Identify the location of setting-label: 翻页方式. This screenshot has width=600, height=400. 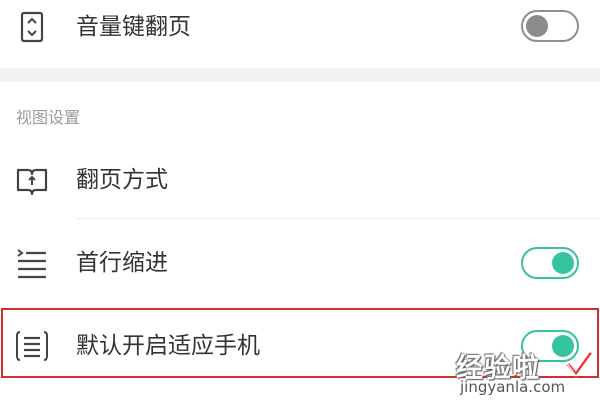
(122, 180).